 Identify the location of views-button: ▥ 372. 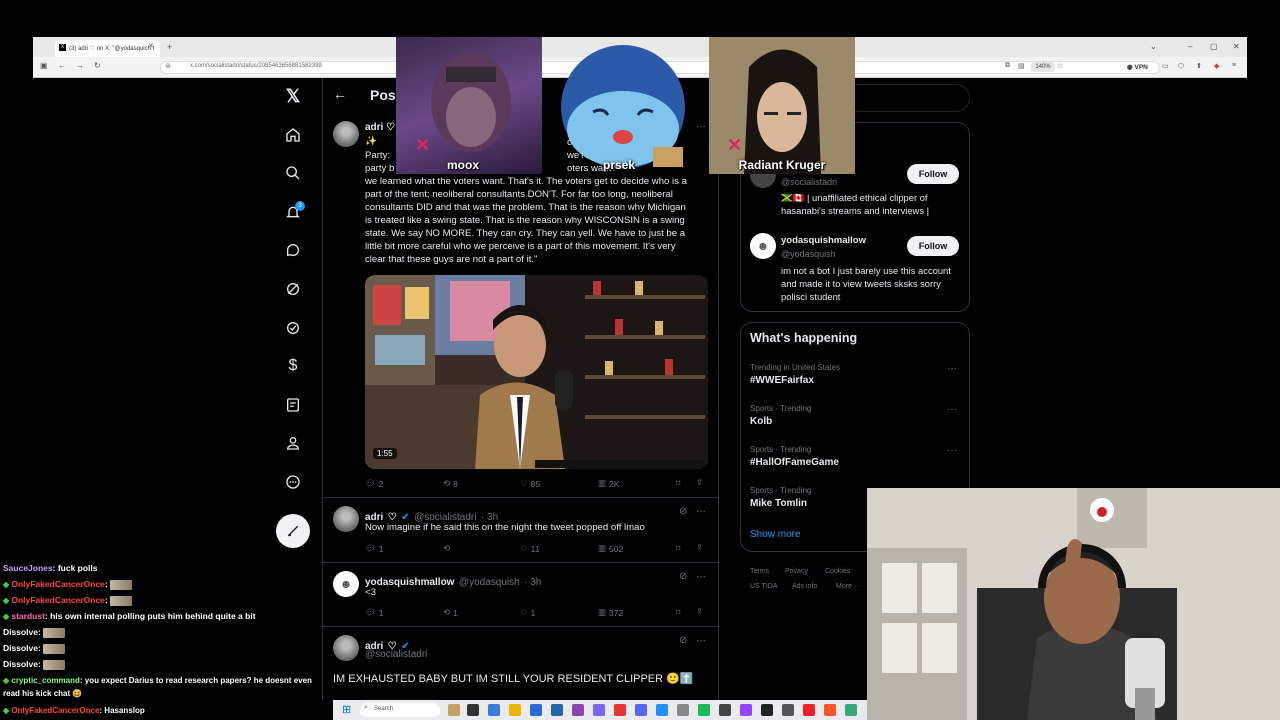
(610, 612).